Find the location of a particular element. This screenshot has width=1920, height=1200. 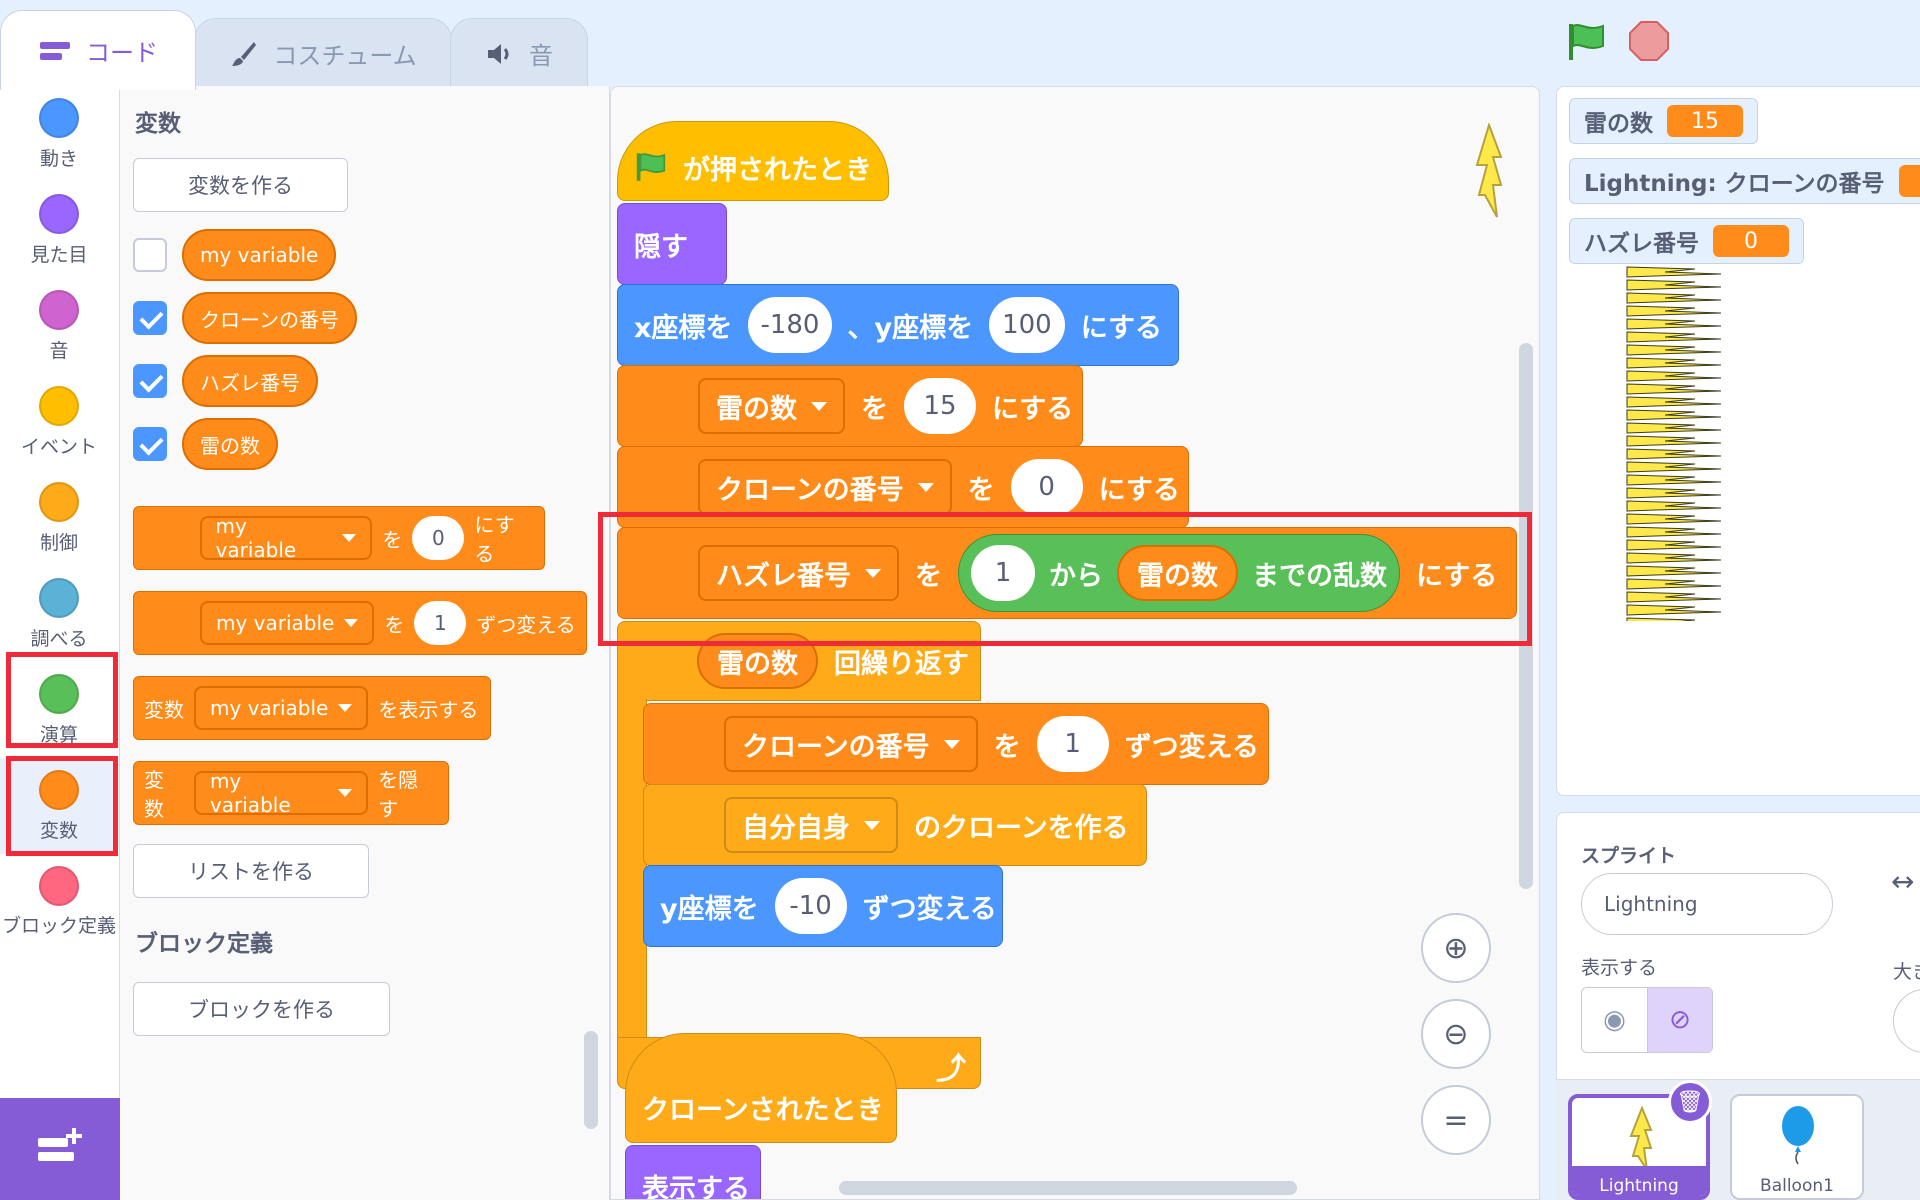

set-lightning-count-dropdown: 雷の数 is located at coordinates (771, 406).